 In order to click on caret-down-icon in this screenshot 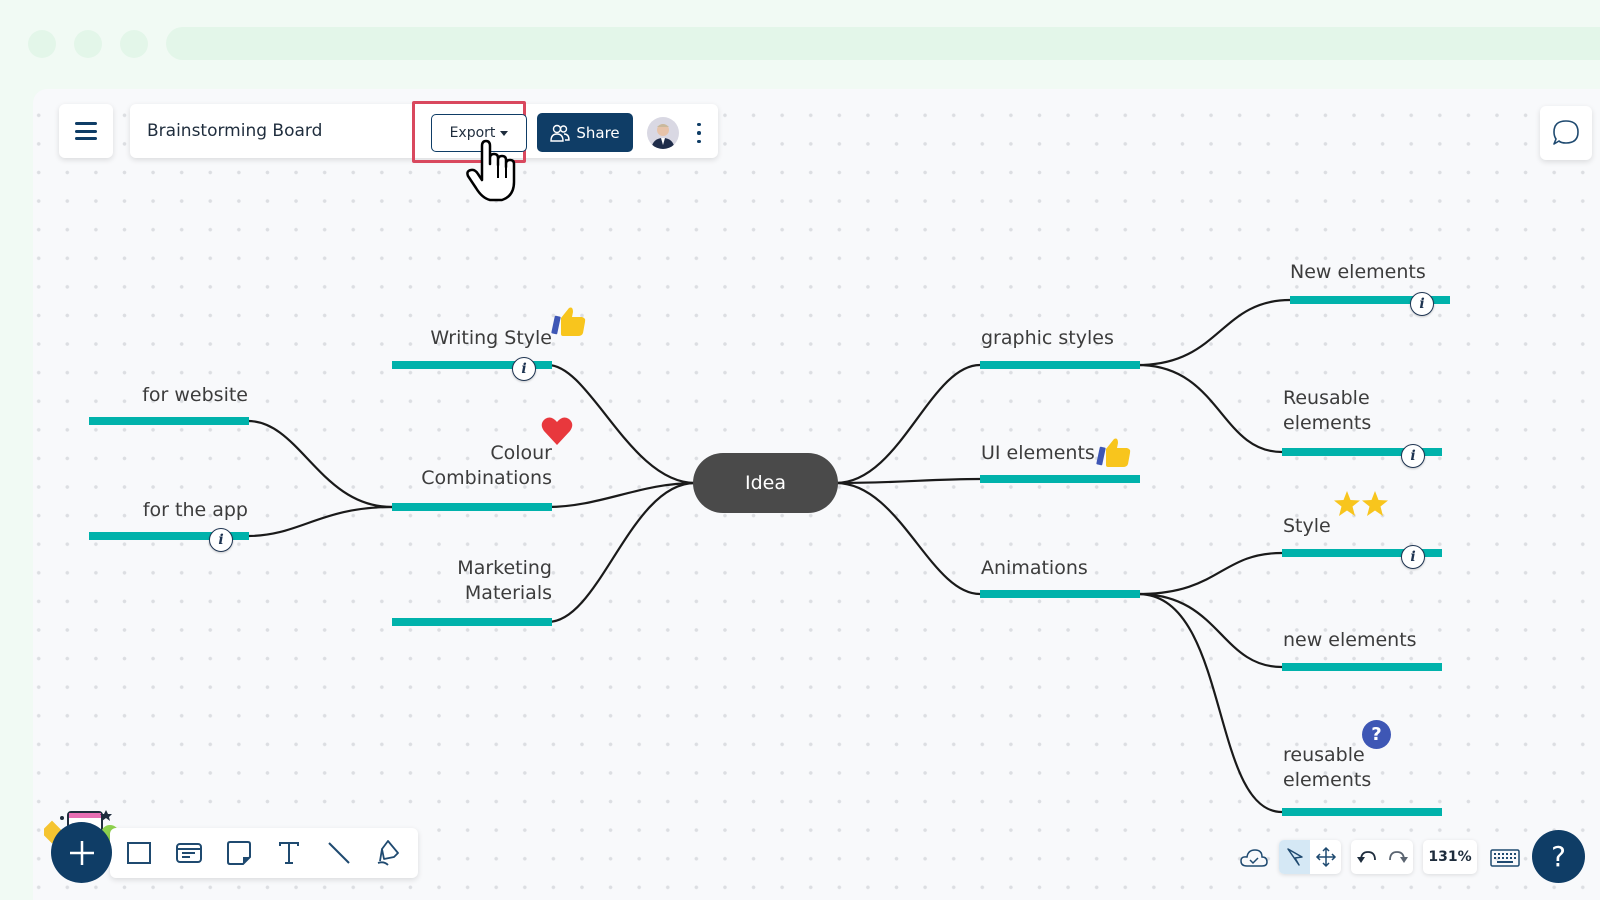, I will do `click(504, 133)`.